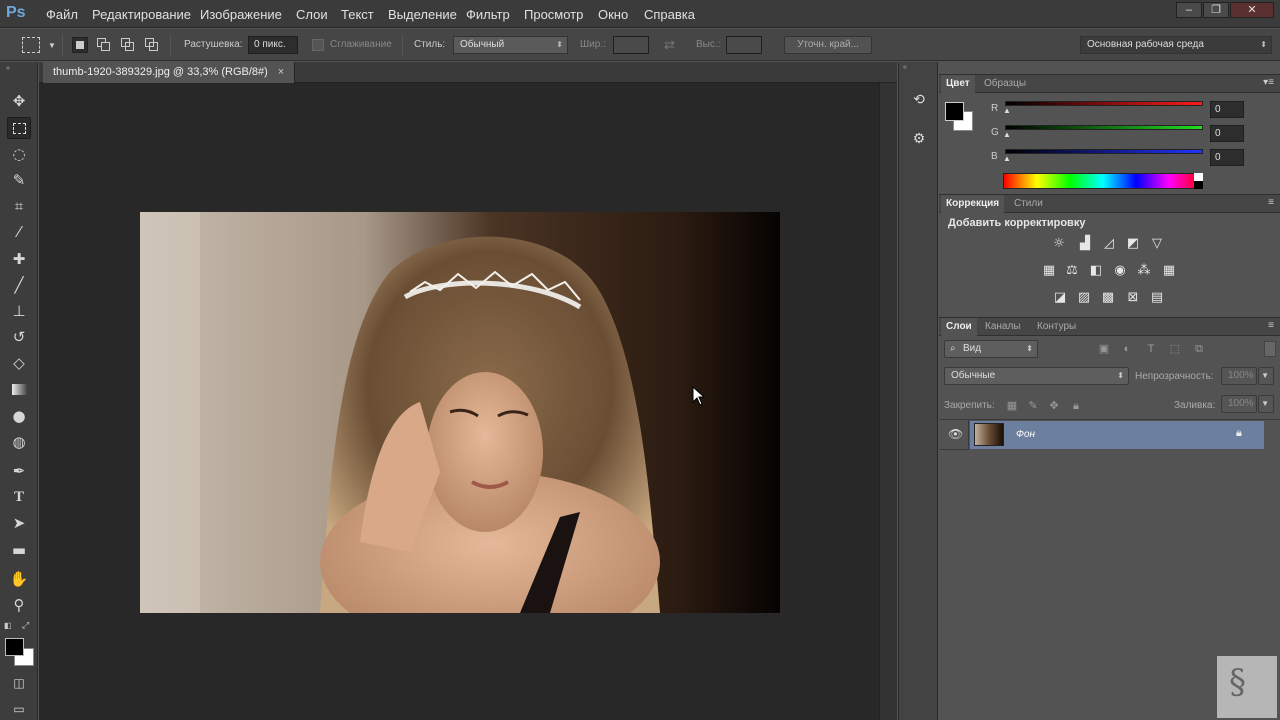  What do you see at coordinates (19, 154) in the screenshot?
I see `lasso-tool-icon: ◌` at bounding box center [19, 154].